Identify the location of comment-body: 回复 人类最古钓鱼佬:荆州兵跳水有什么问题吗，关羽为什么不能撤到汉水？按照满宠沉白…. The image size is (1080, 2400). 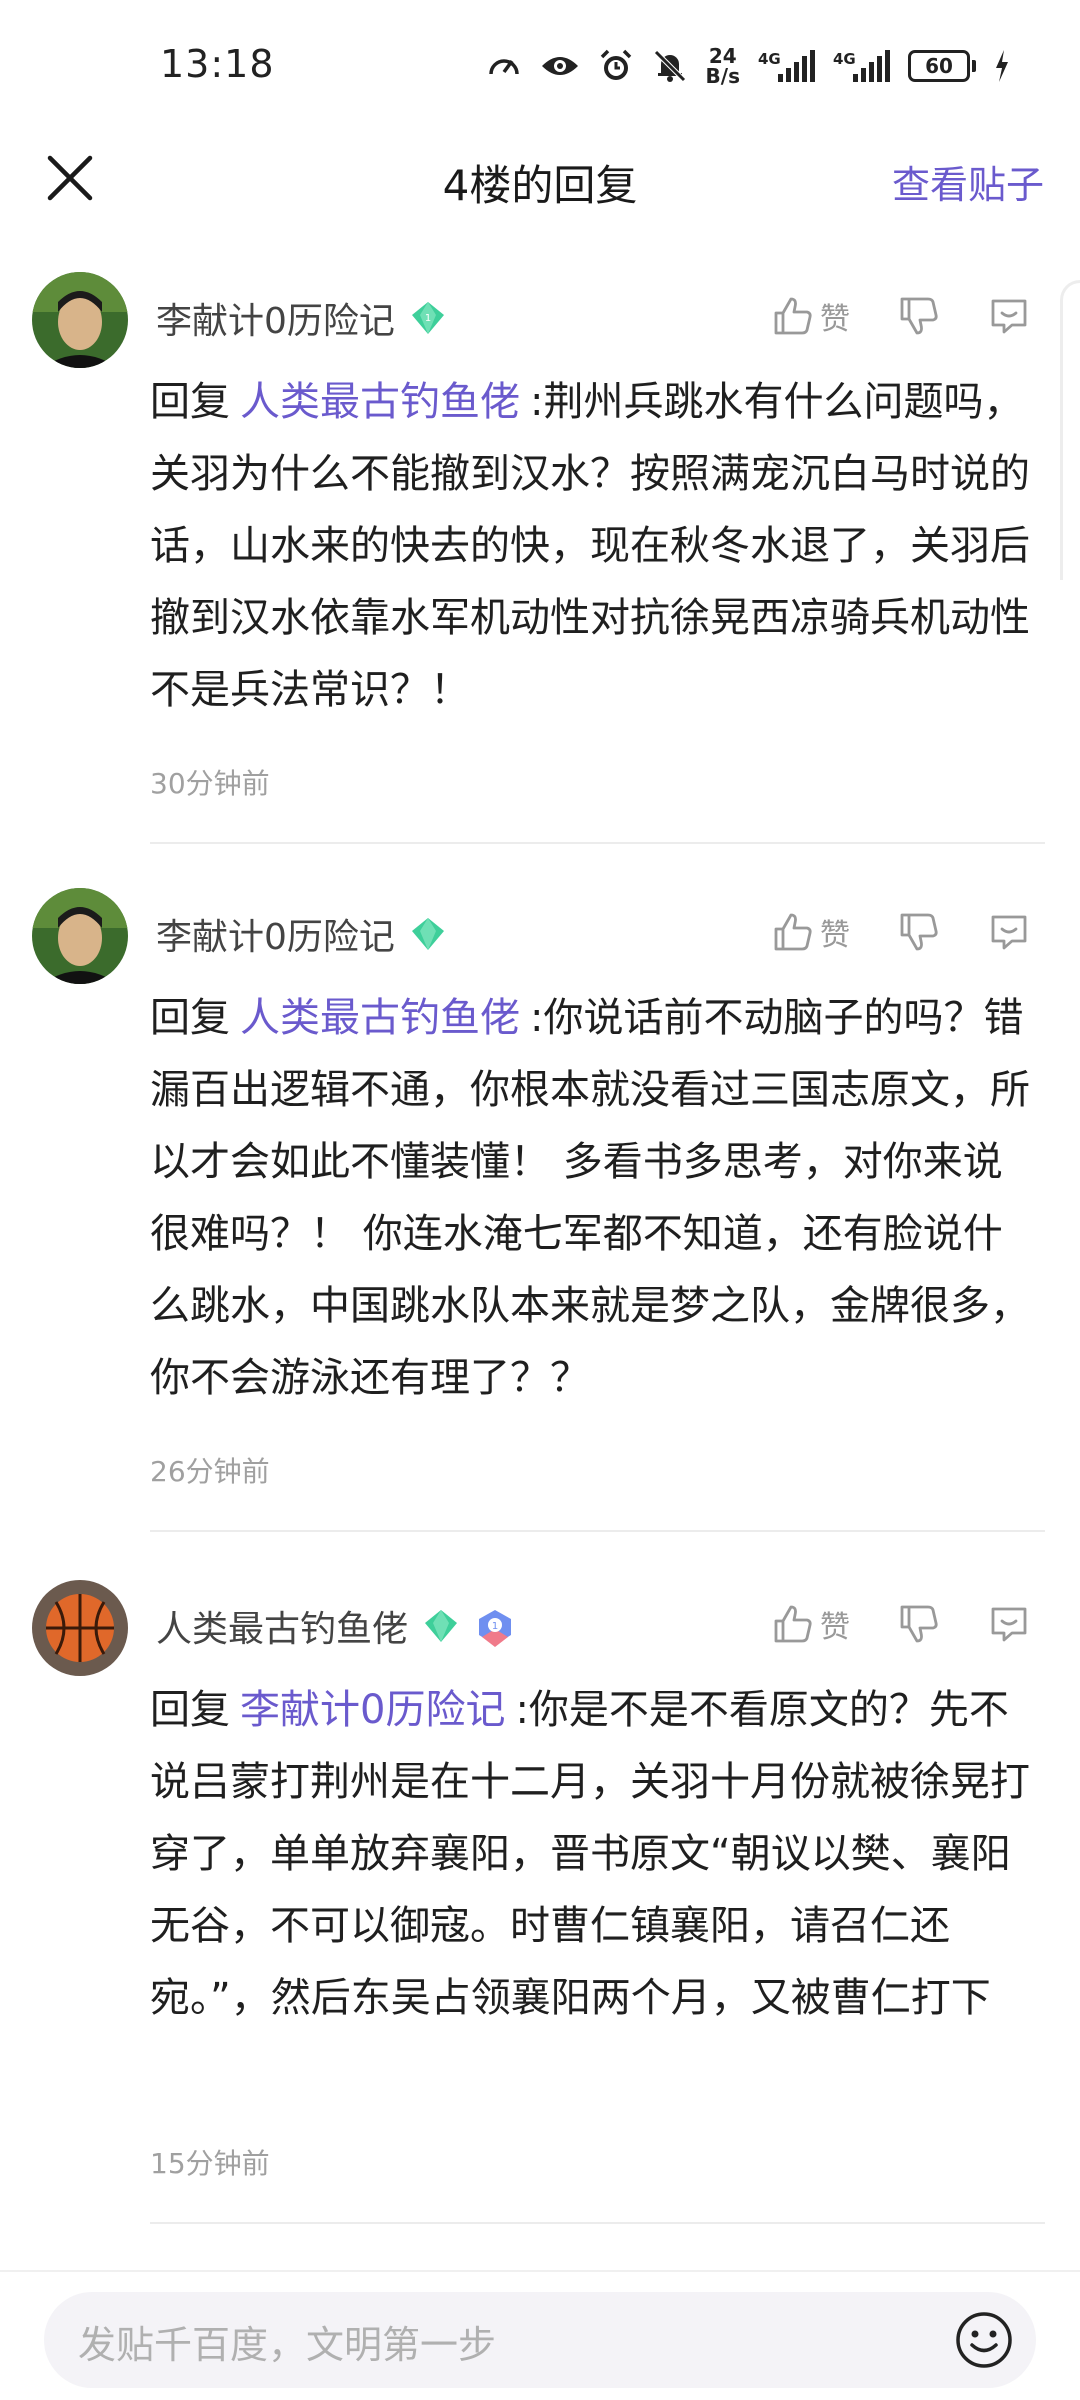
(595, 546).